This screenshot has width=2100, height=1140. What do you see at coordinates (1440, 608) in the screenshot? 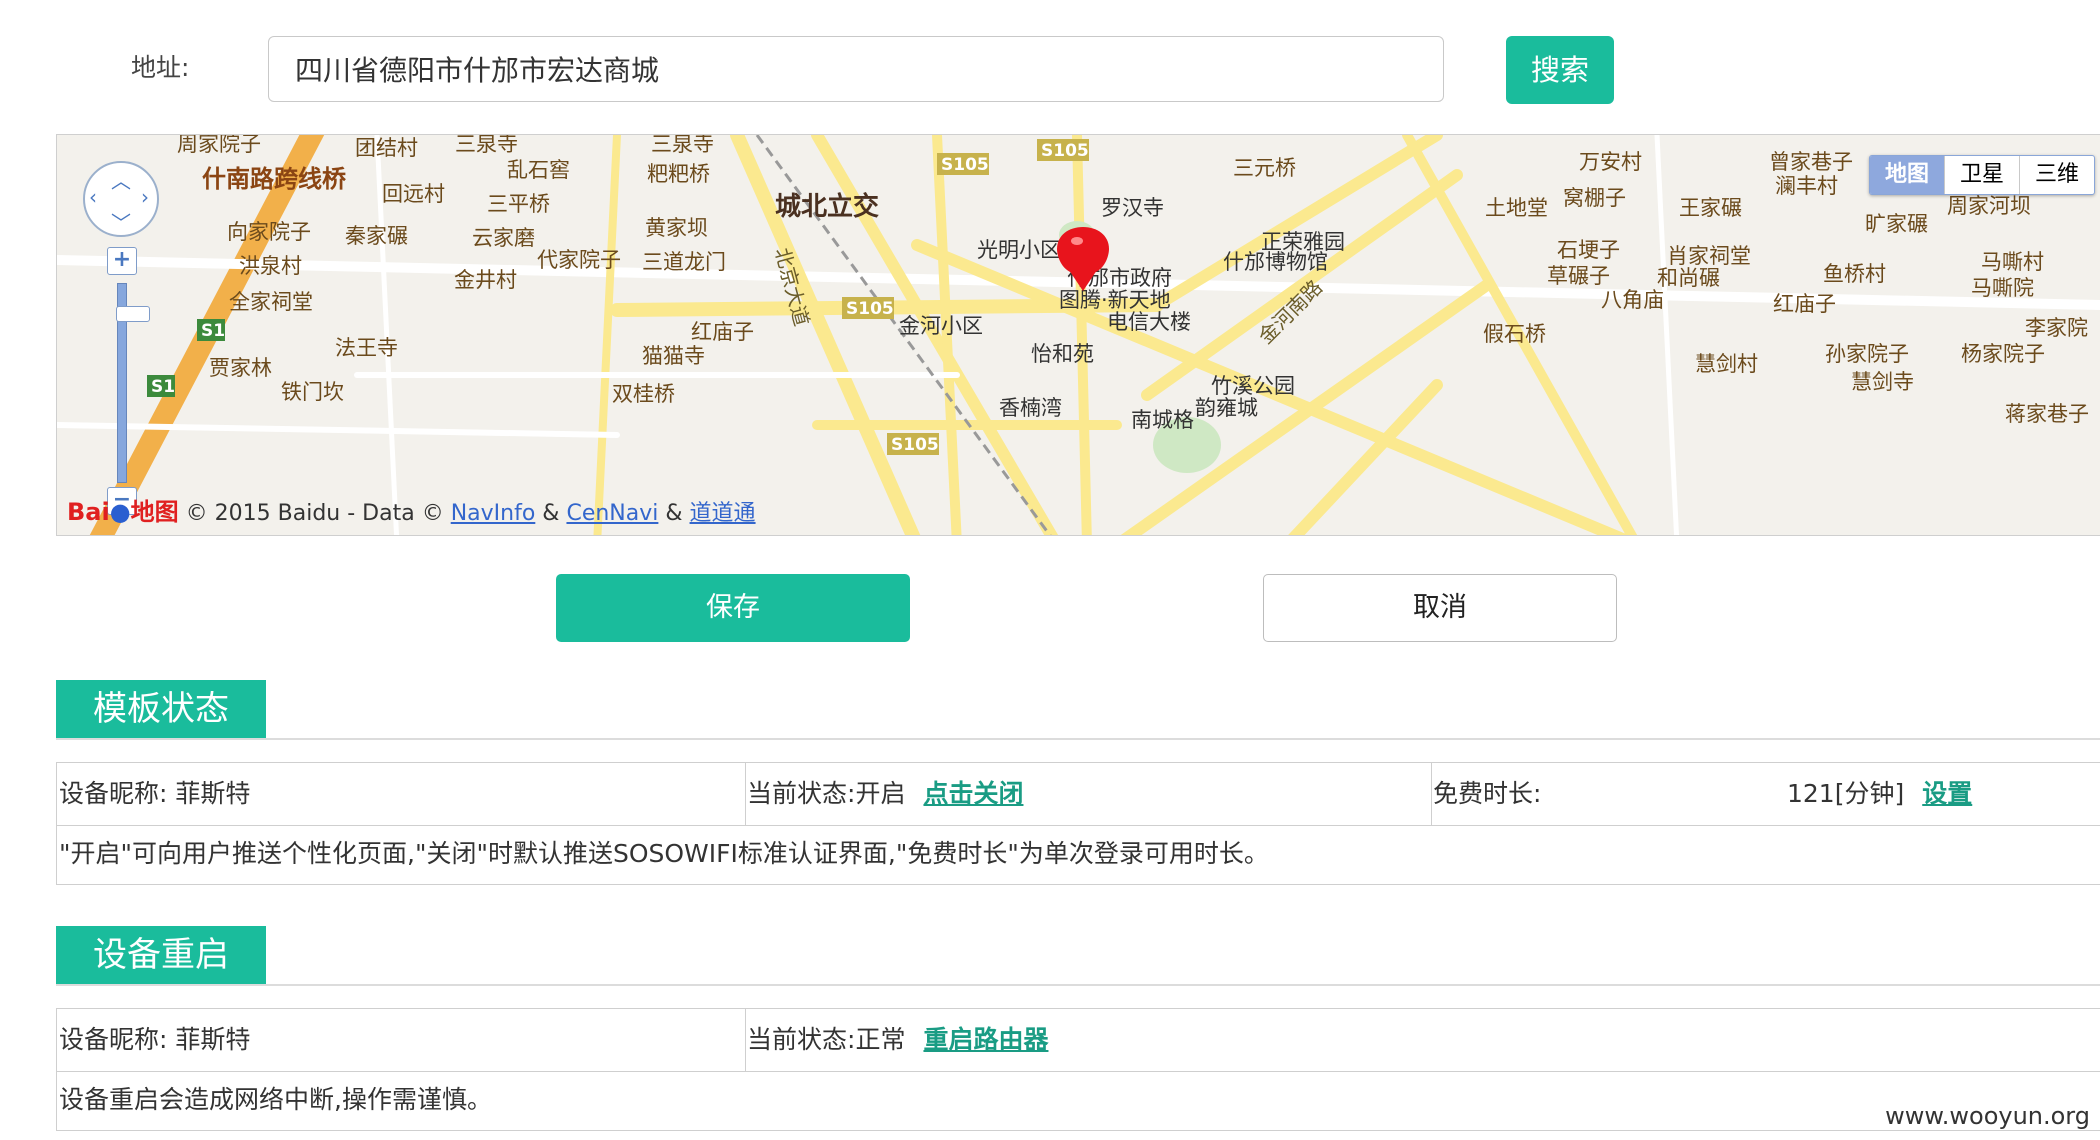
I see `cancel-button: 取消` at bounding box center [1440, 608].